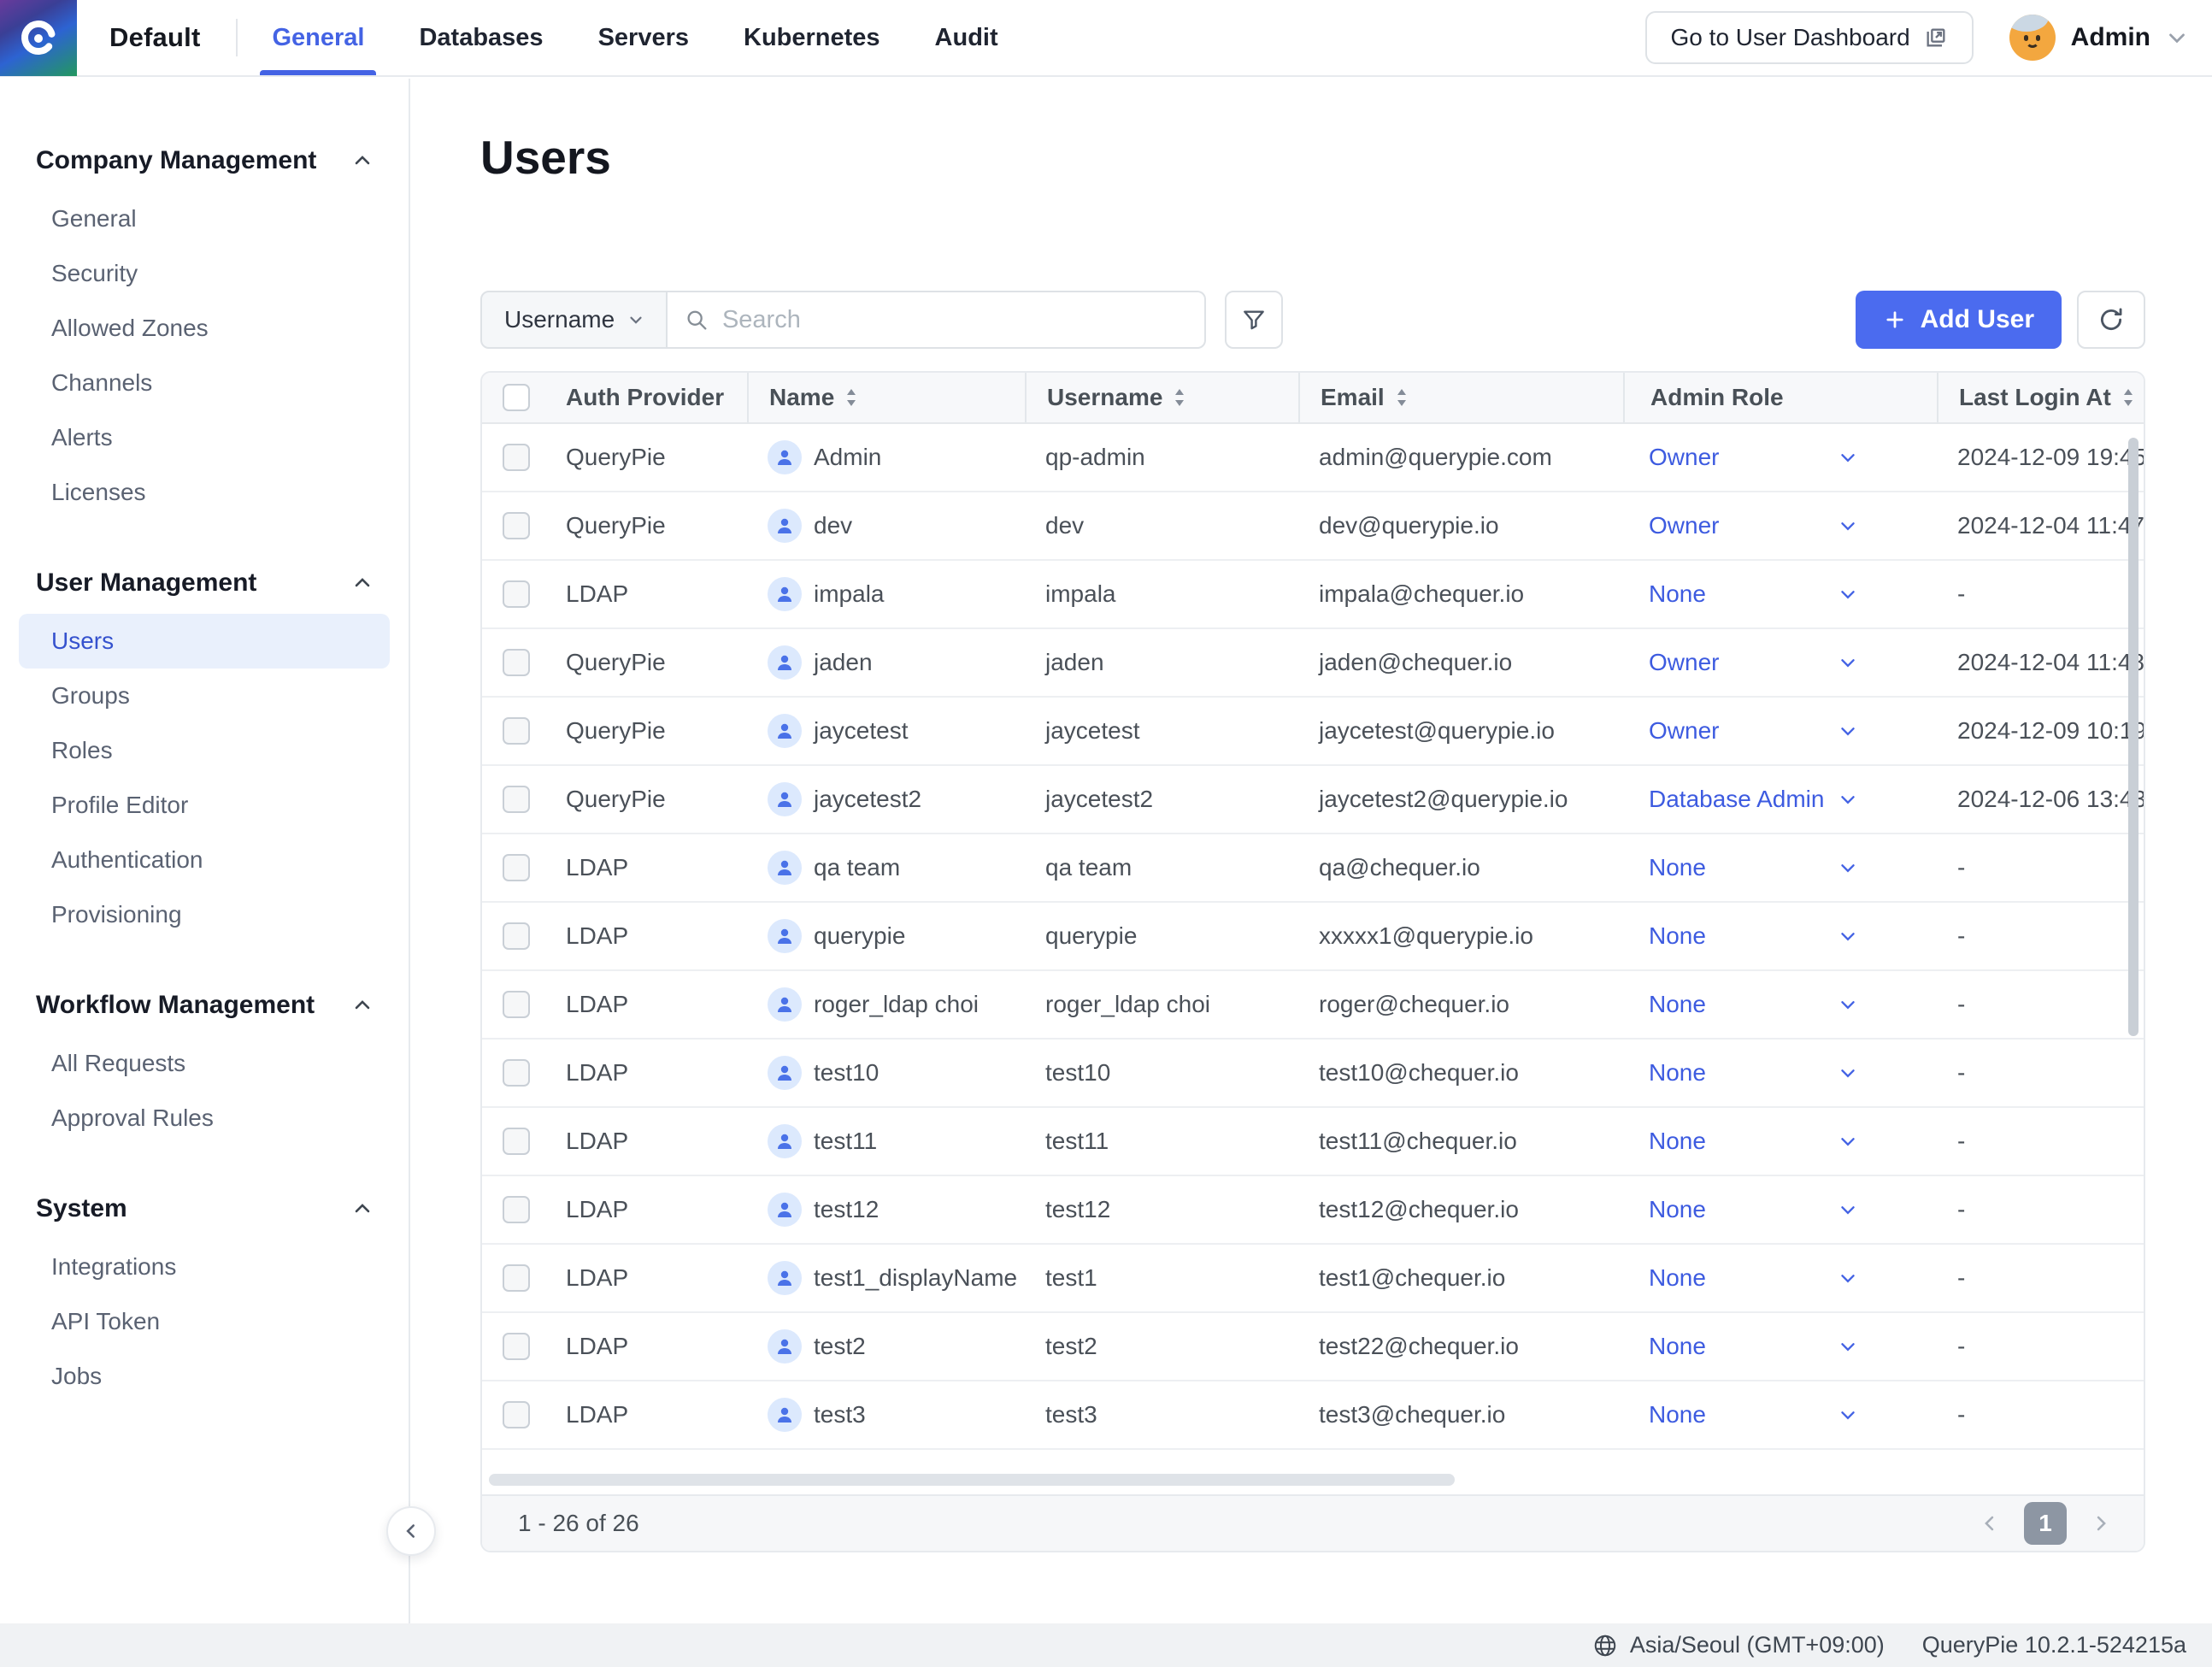  Describe the element at coordinates (972, 1480) in the screenshot. I see `horizontal-scrollbar` at that location.